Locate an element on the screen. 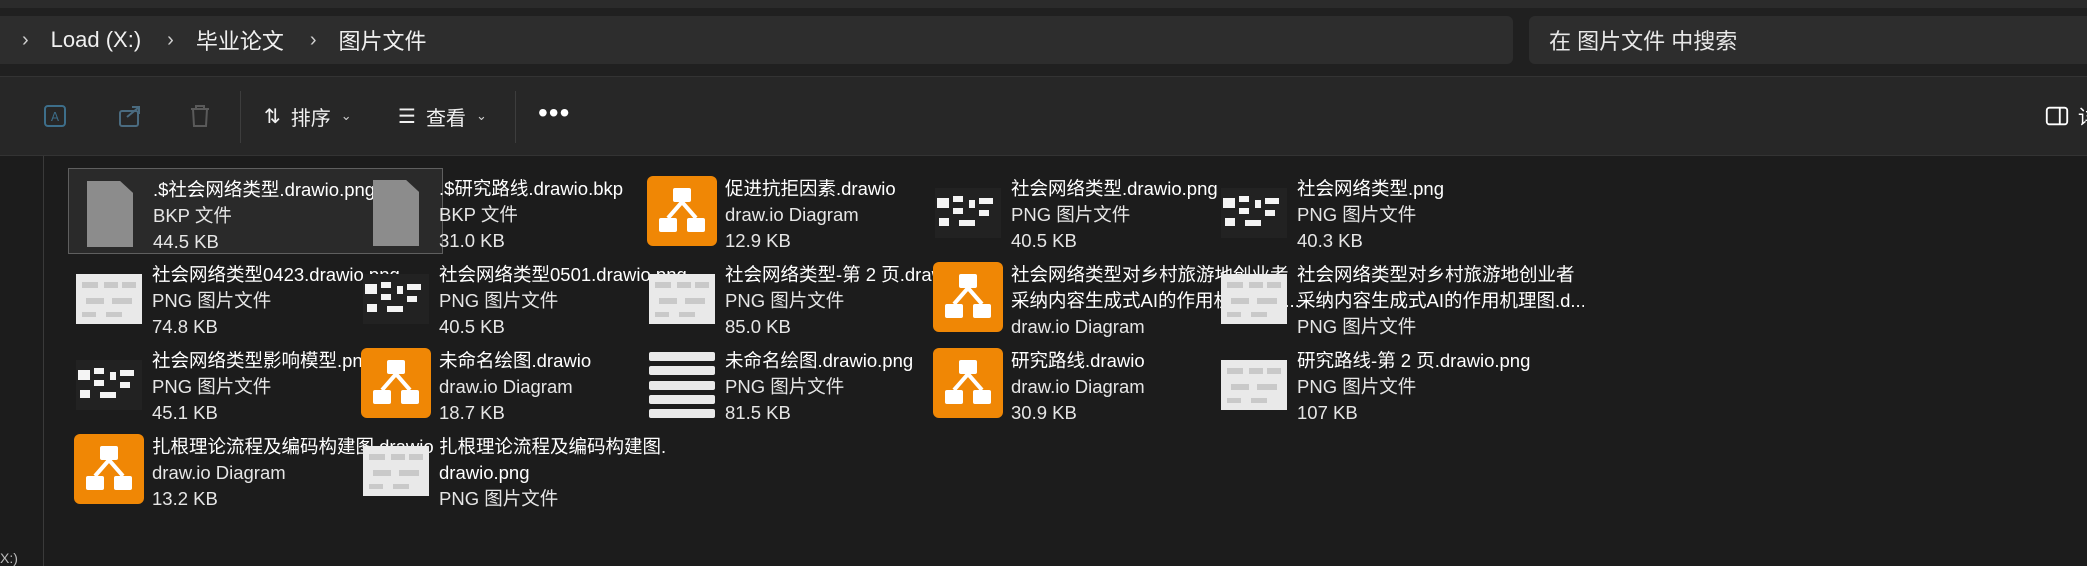 This screenshot has width=2087, height=566. file-meta: 研究路线-第 2 页.drawio.png PNG 图片文件 107 KB is located at coordinates (1440, 387).